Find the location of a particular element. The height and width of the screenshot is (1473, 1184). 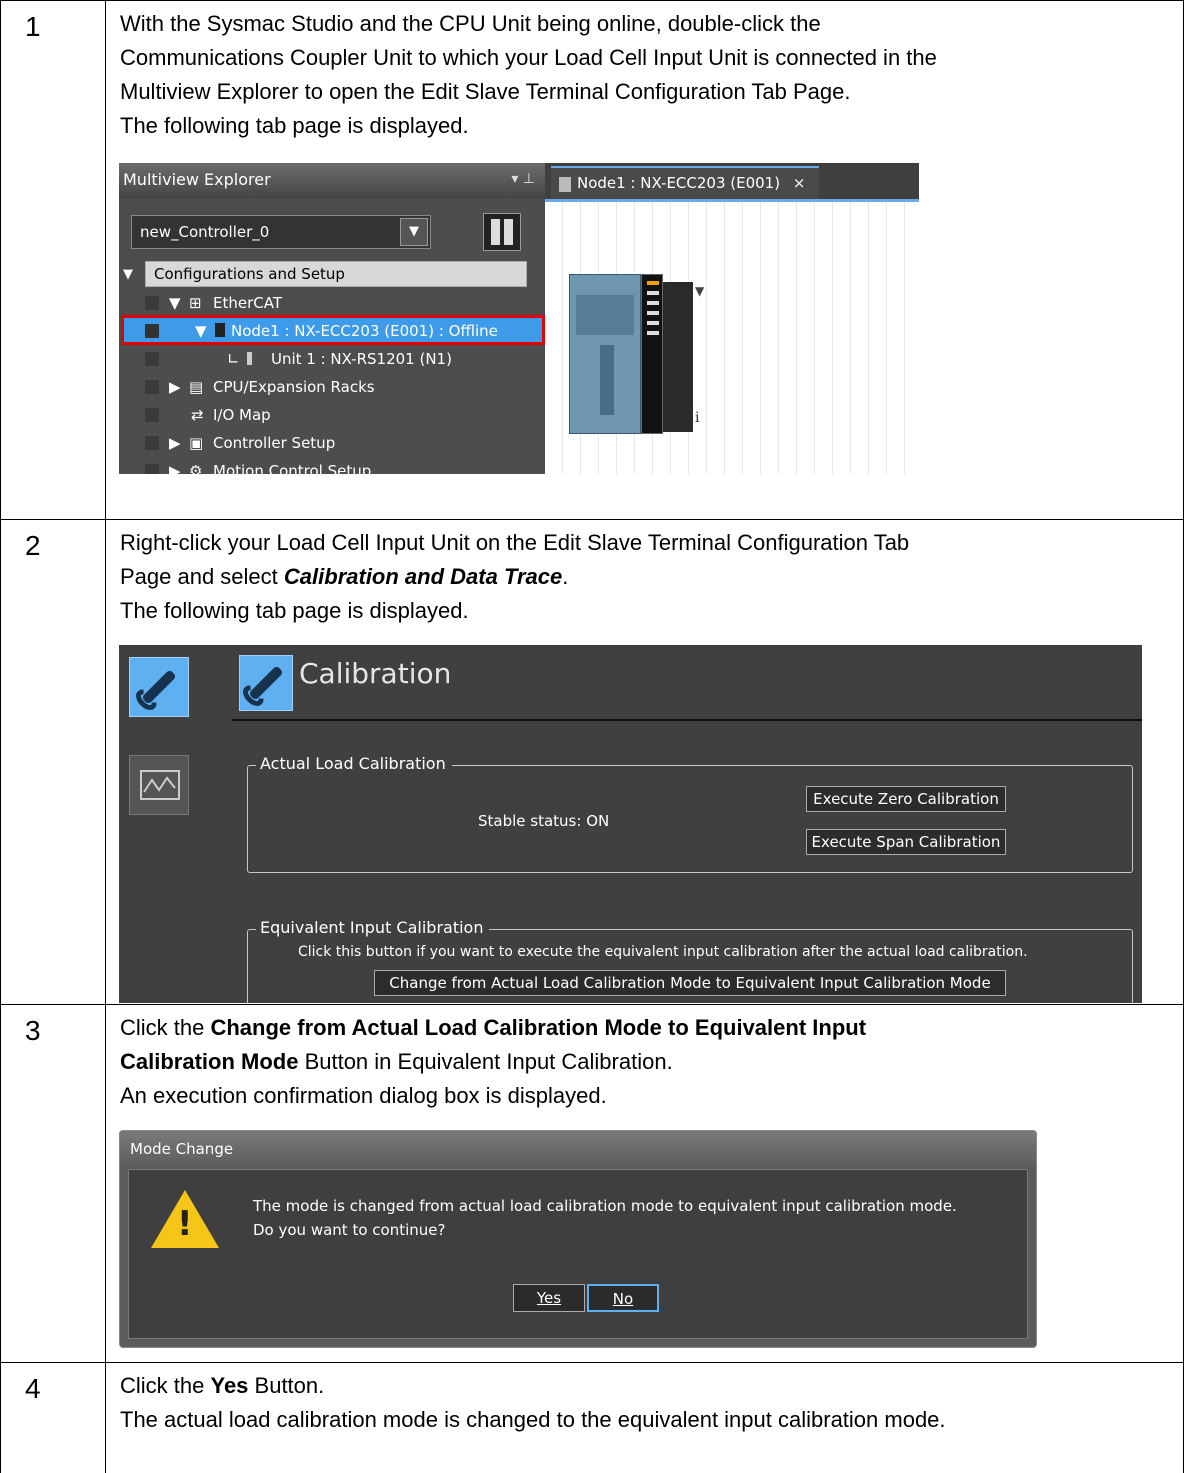

yes-button: Yes is located at coordinates (549, 1298).